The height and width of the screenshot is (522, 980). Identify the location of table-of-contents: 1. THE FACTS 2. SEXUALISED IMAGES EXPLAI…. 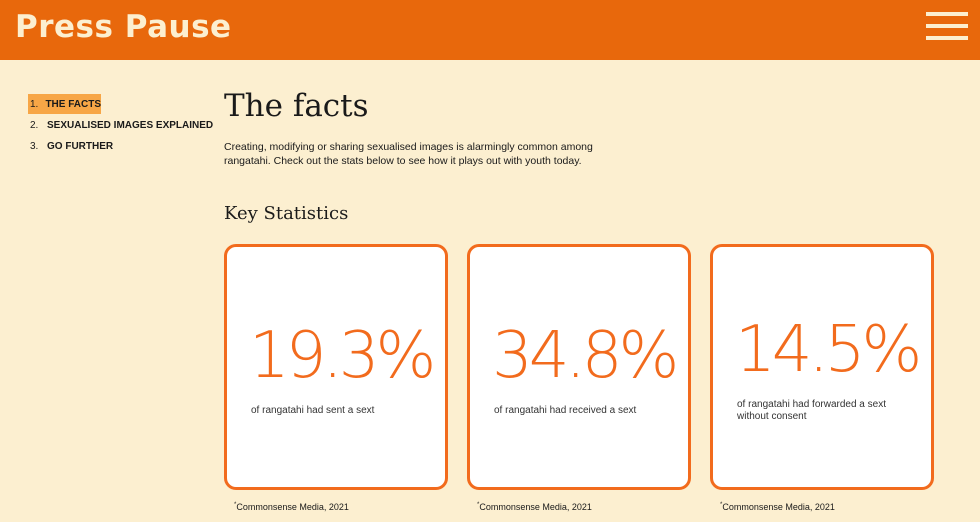
(120, 125).